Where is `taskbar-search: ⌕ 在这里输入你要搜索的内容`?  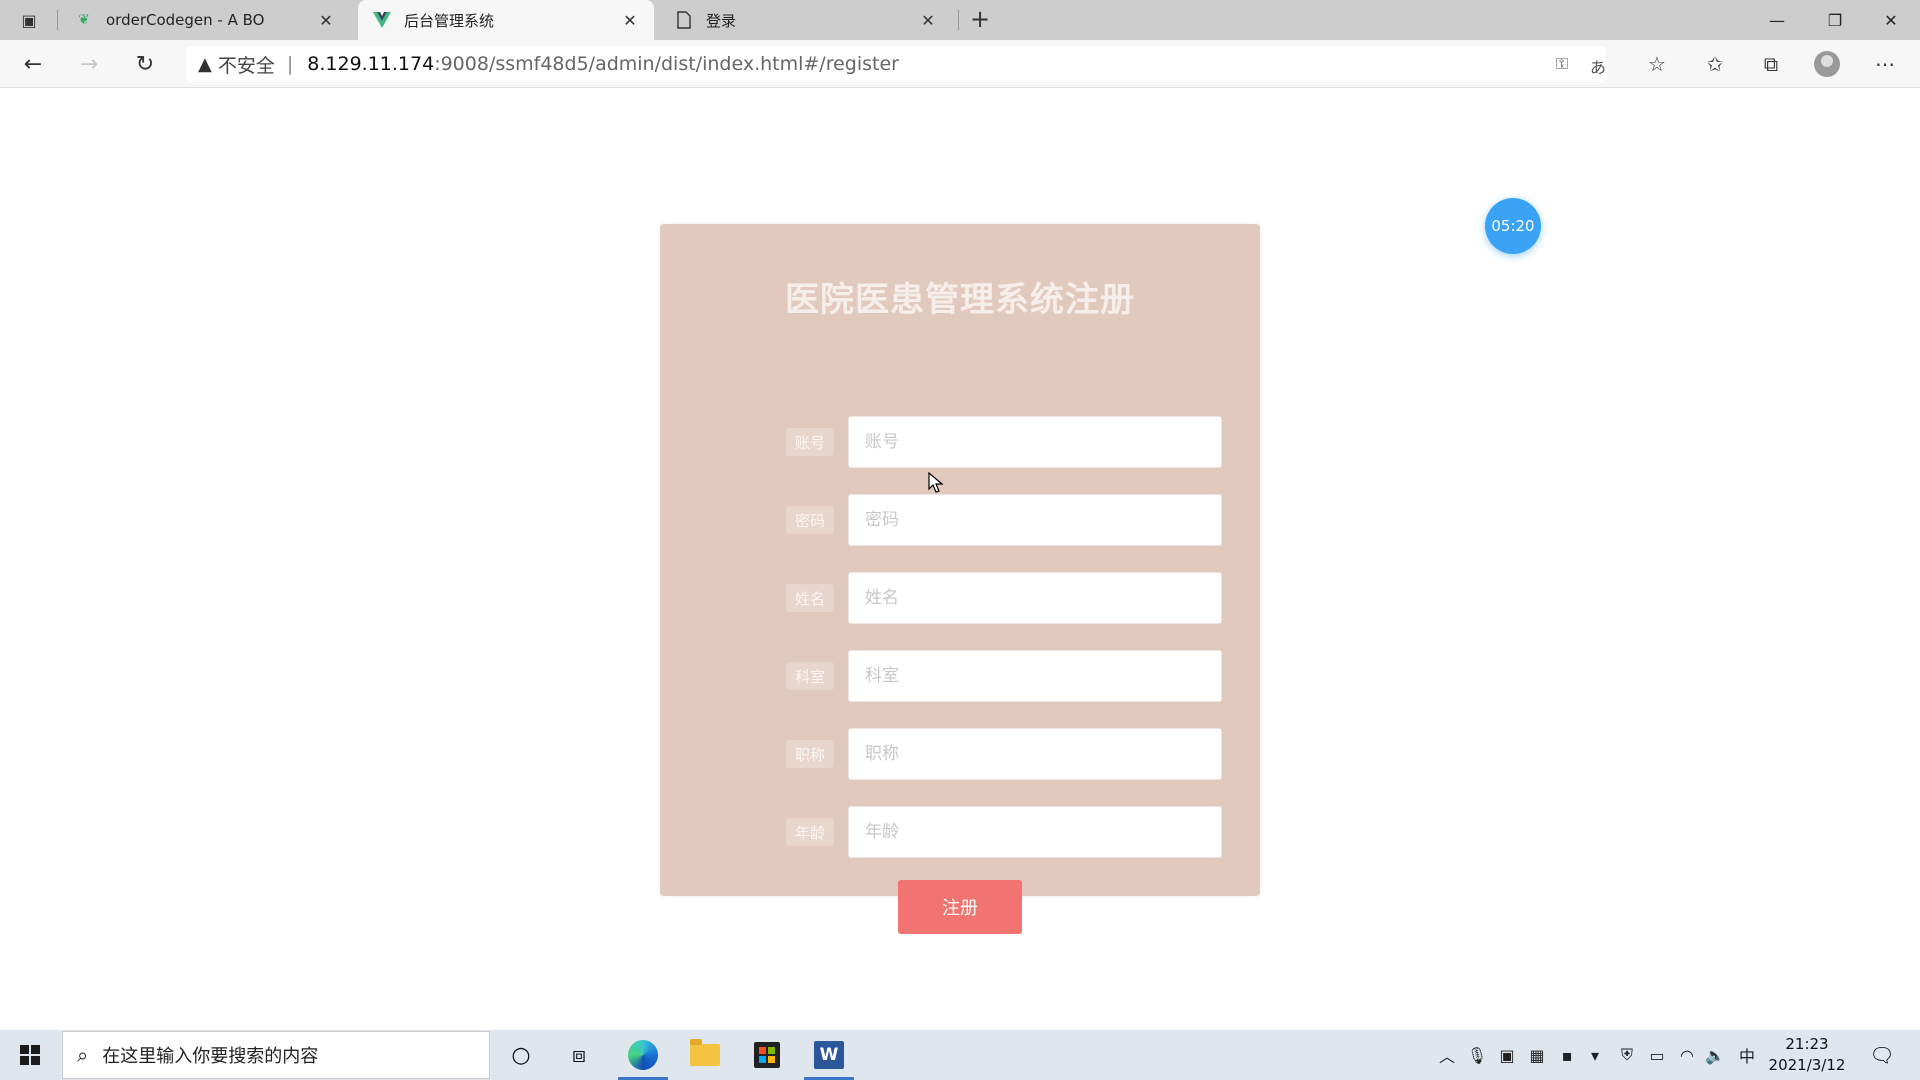
taskbar-search: ⌕ 在这里输入你要搜索的内容 is located at coordinates (276, 1055).